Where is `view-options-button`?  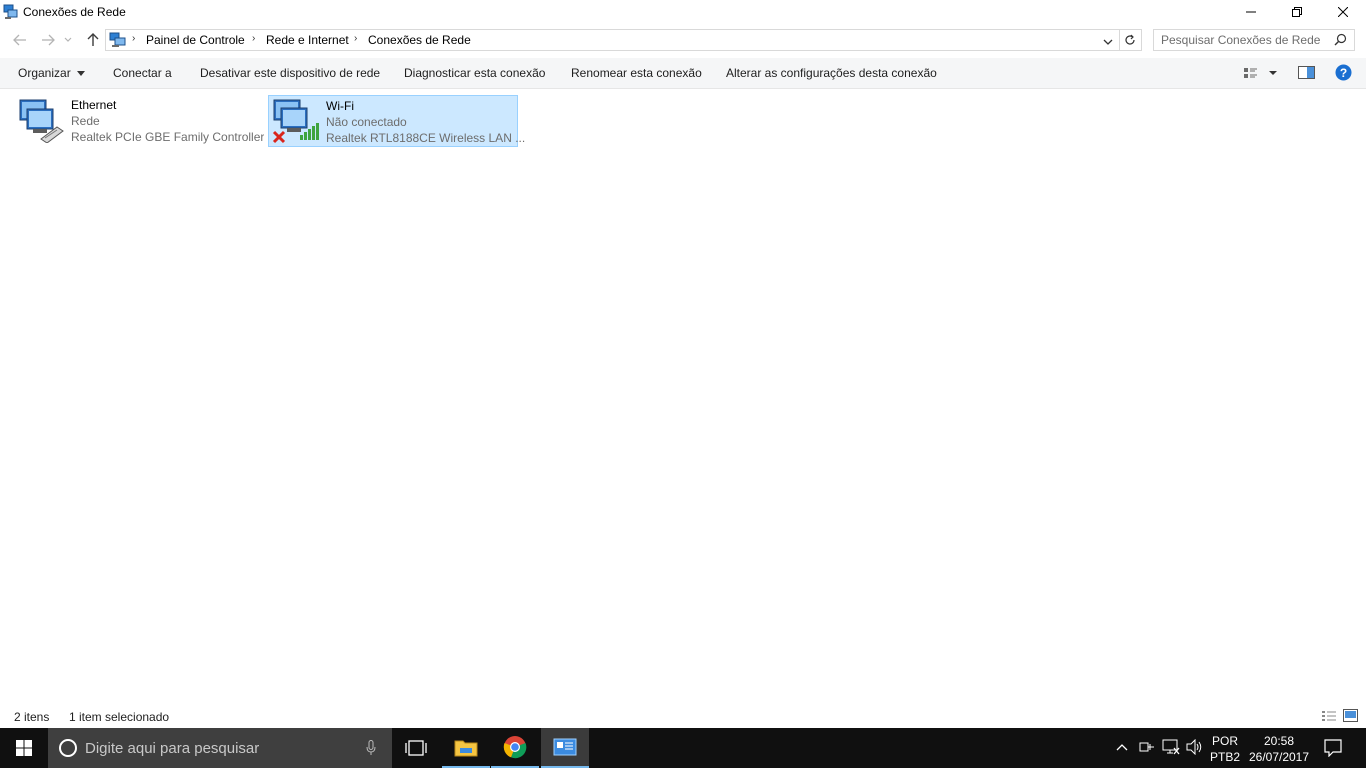
view-options-button is located at coordinates (1261, 74).